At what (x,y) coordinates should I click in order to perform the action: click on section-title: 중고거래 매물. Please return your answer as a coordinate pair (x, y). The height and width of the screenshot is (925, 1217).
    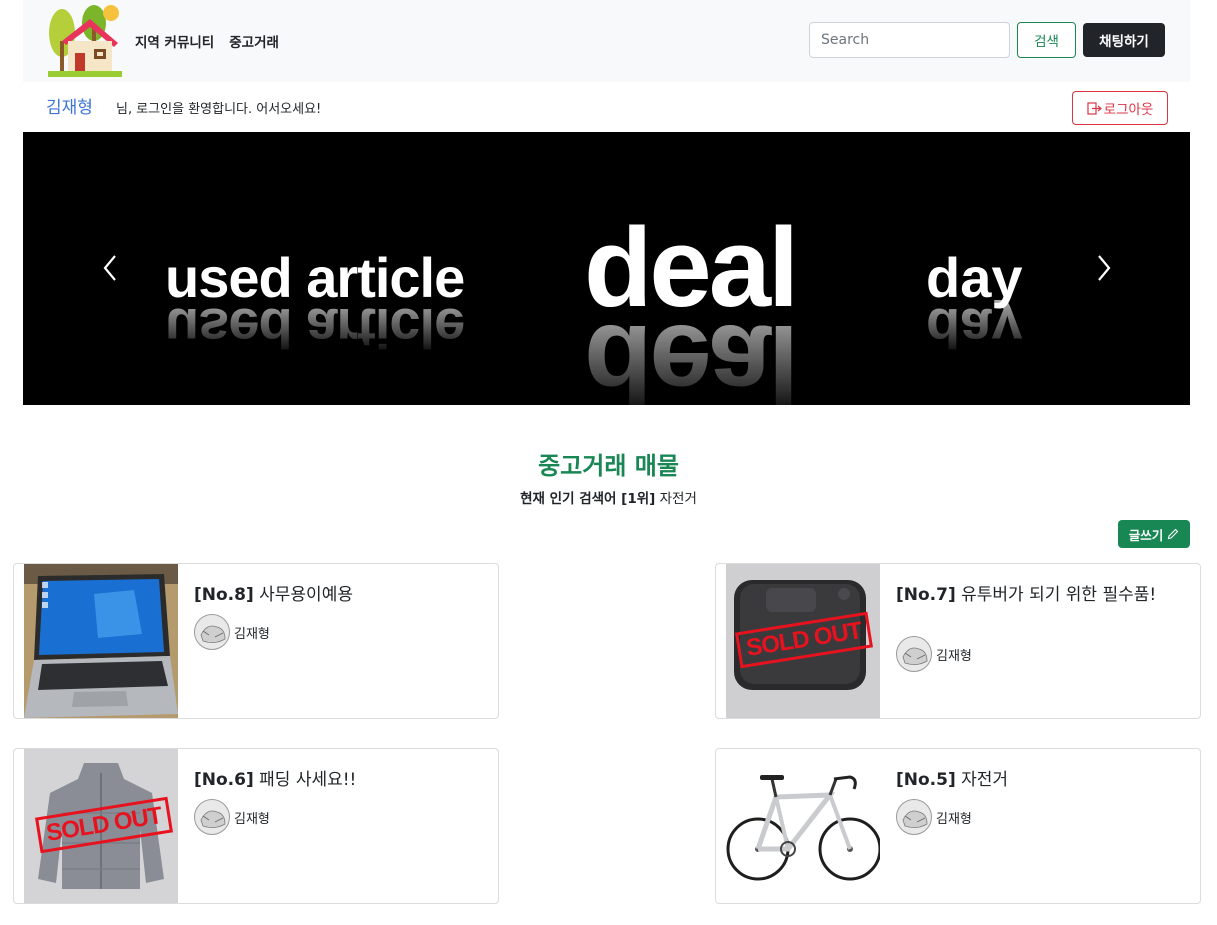
    Looking at the image, I should click on (608, 466).